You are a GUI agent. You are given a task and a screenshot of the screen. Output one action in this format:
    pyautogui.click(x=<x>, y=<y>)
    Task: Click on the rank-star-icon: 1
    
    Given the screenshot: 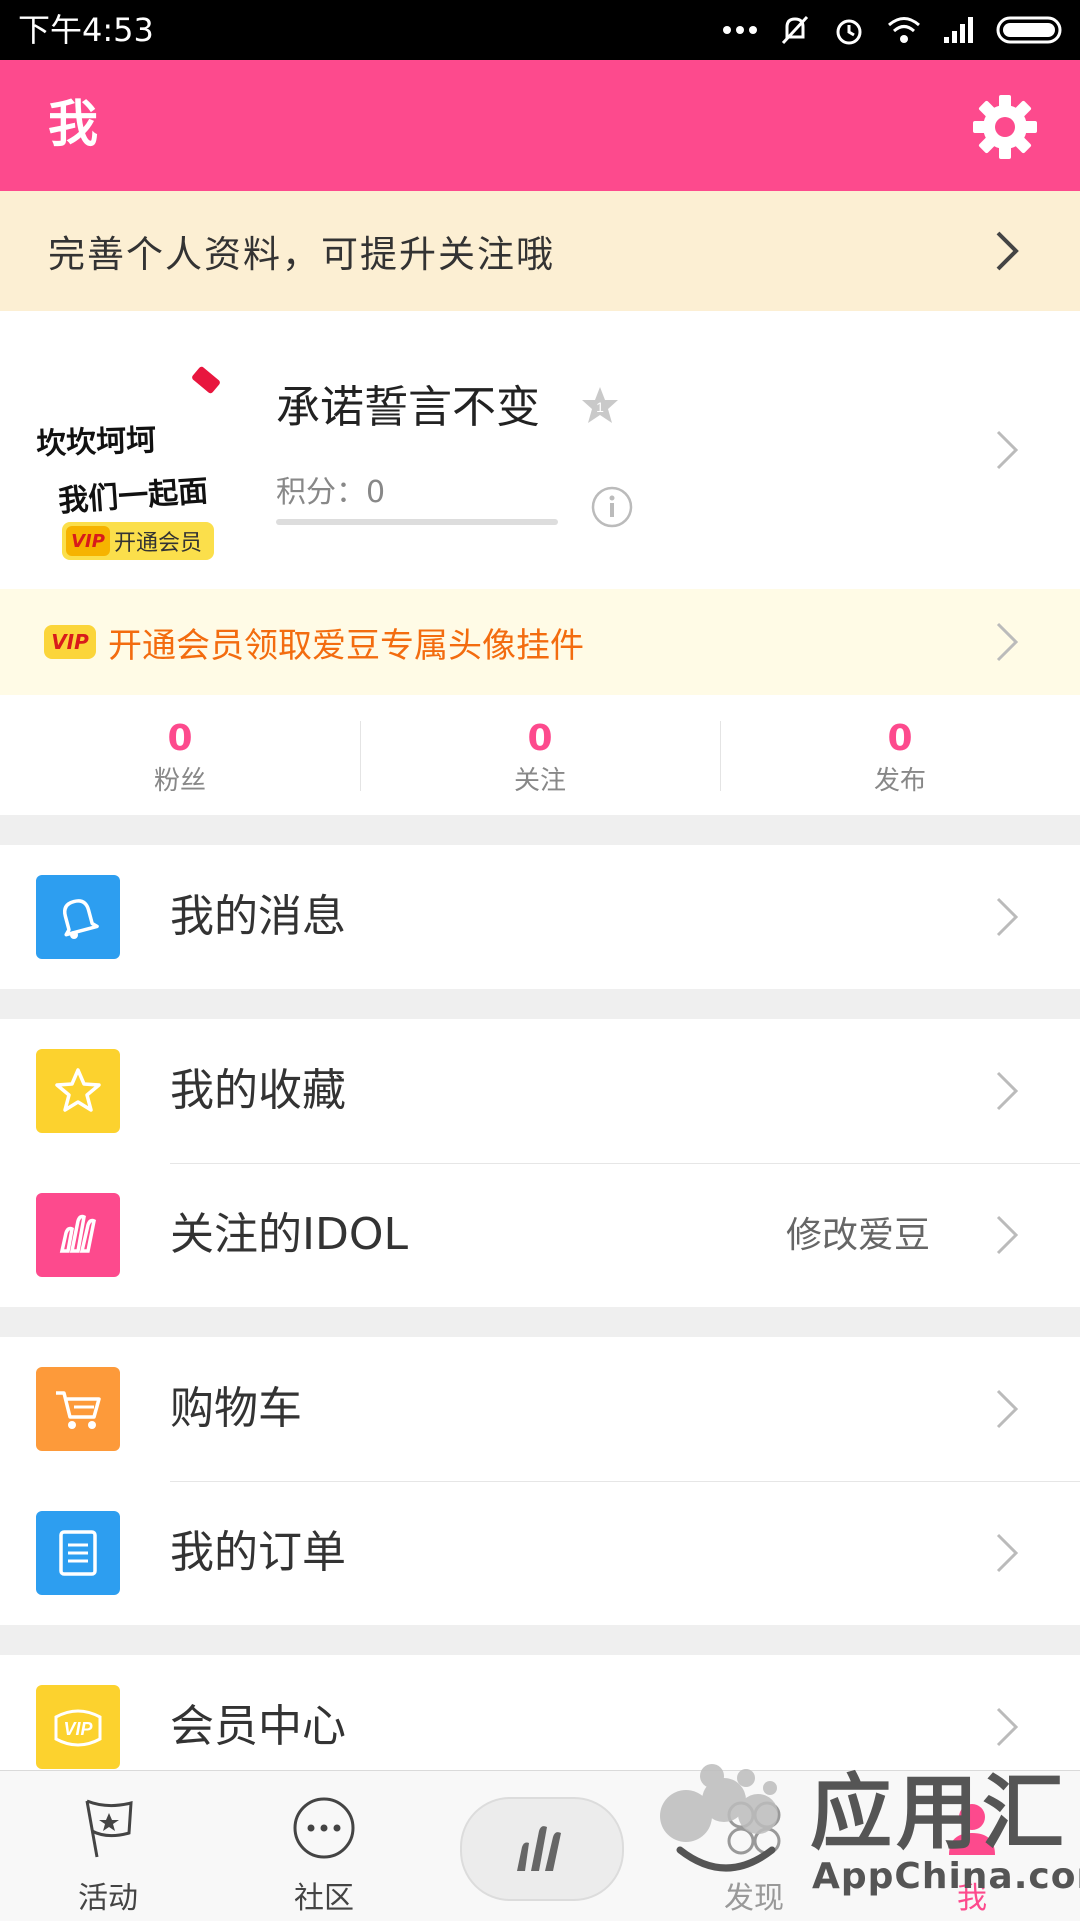 What is the action you would take?
    pyautogui.click(x=600, y=405)
    